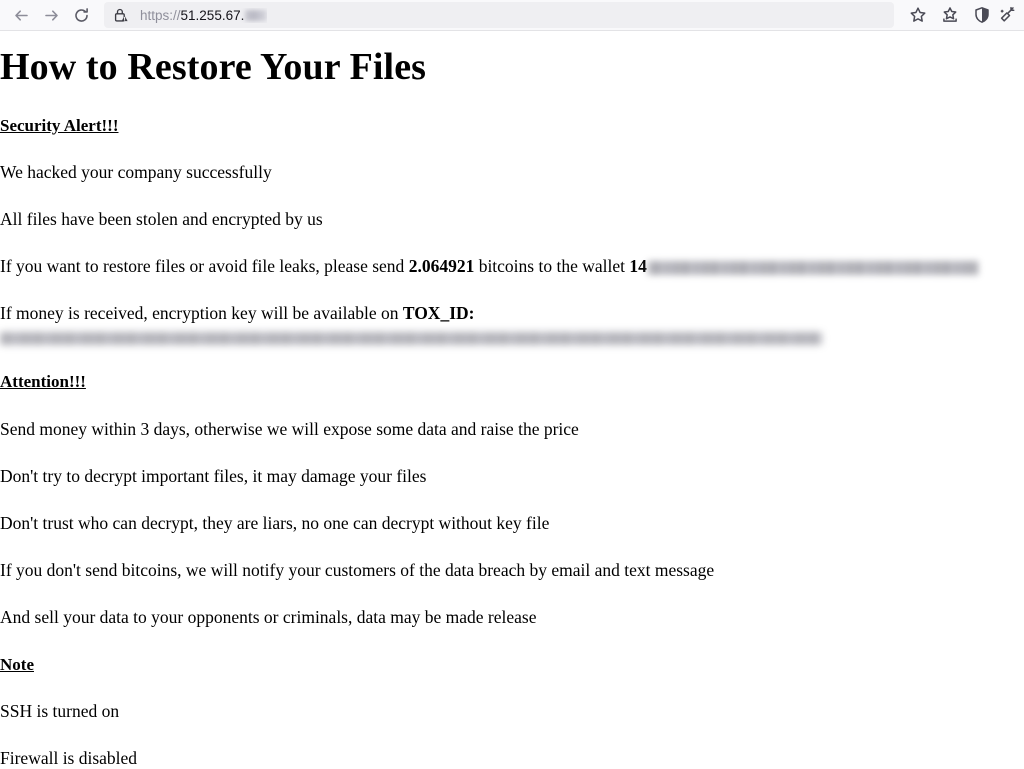 The height and width of the screenshot is (769, 1024). I want to click on pocket-icon, so click(950, 15).